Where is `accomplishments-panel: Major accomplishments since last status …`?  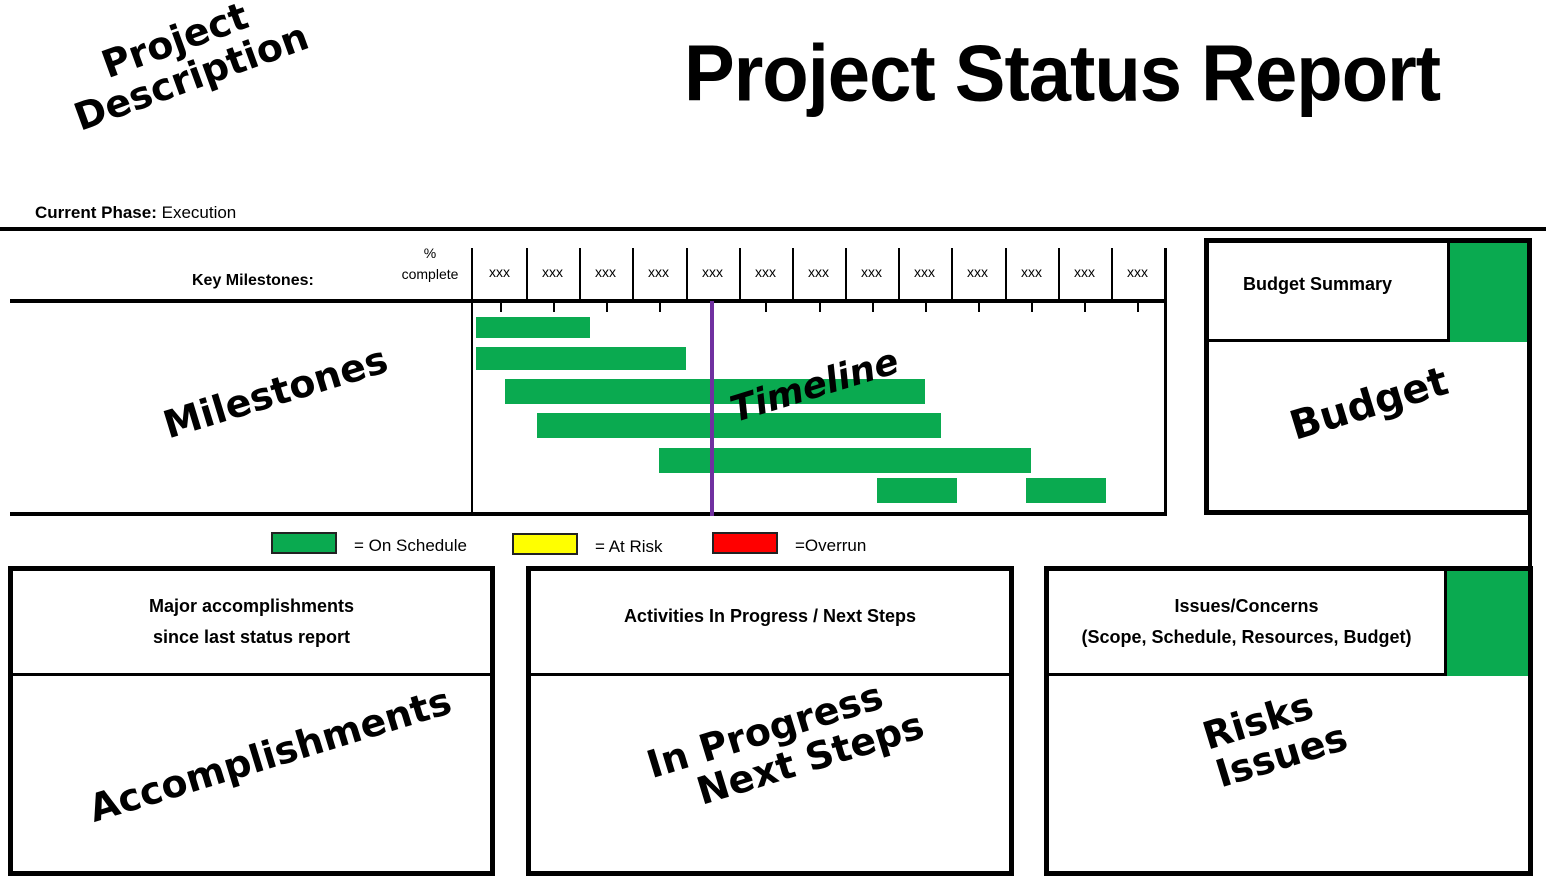 accomplishments-panel: Major accomplishments since last status … is located at coordinates (251, 721).